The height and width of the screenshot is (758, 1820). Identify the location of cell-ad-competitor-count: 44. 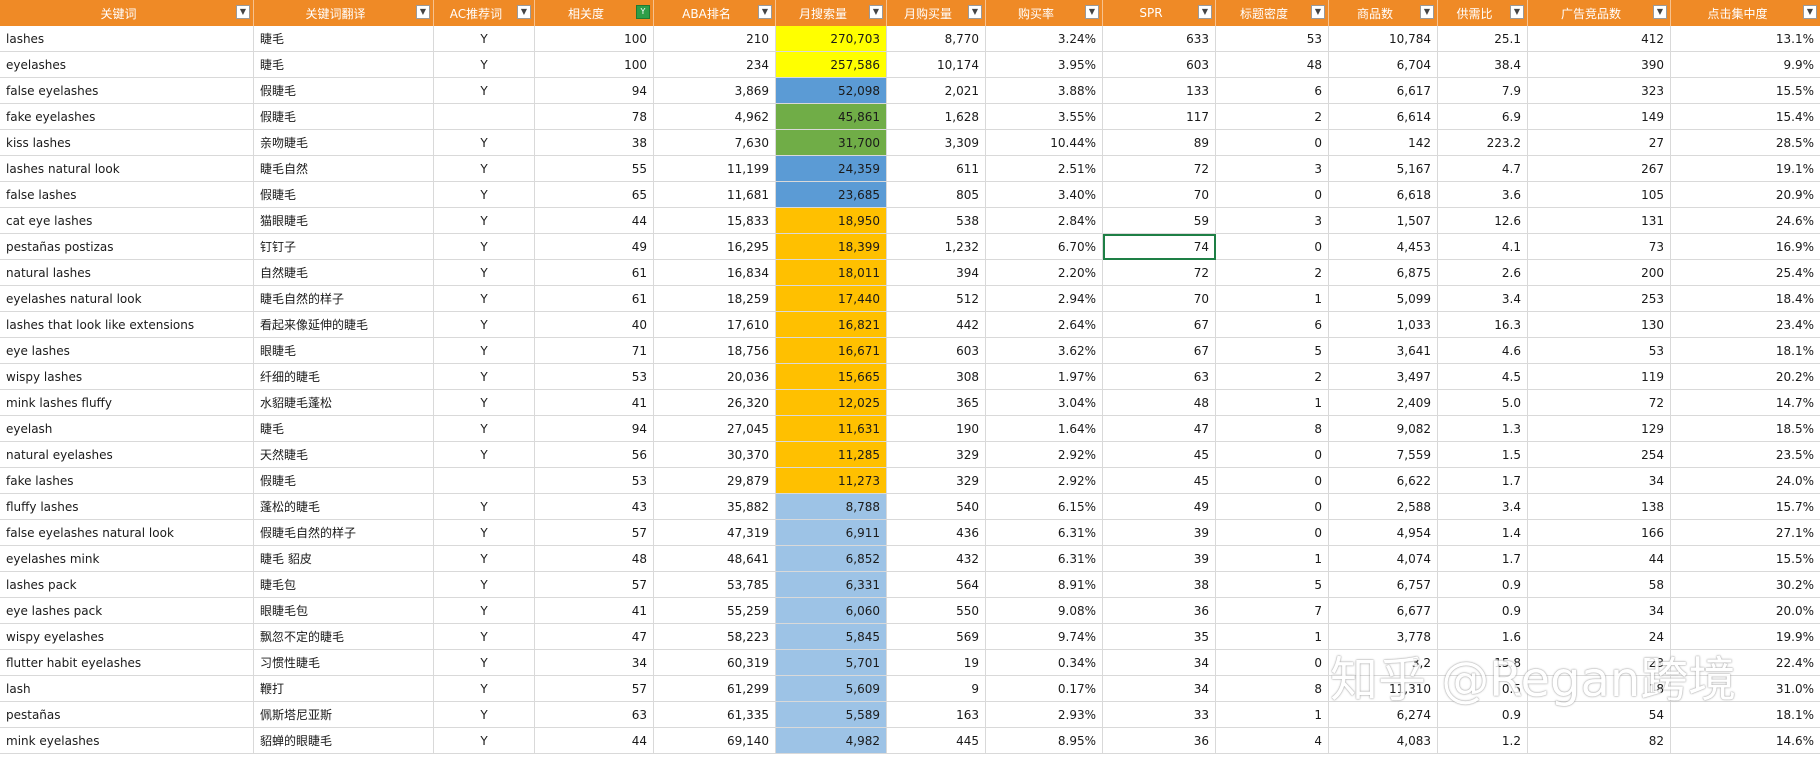
(1599, 559).